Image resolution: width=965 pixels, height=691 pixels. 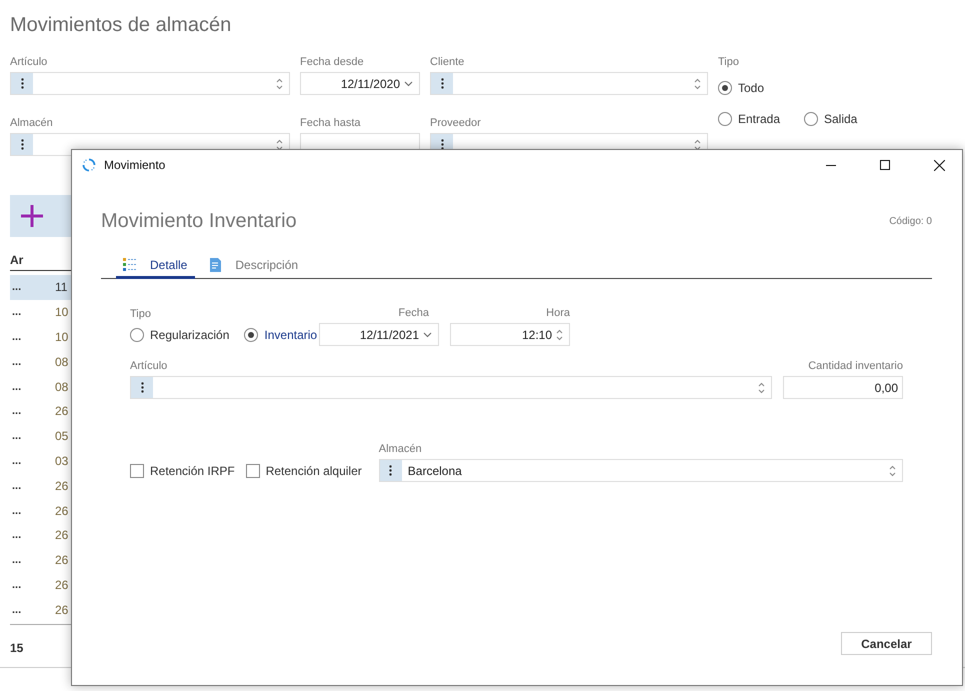 What do you see at coordinates (61, 461) in the screenshot?
I see `table-cell: 03` at bounding box center [61, 461].